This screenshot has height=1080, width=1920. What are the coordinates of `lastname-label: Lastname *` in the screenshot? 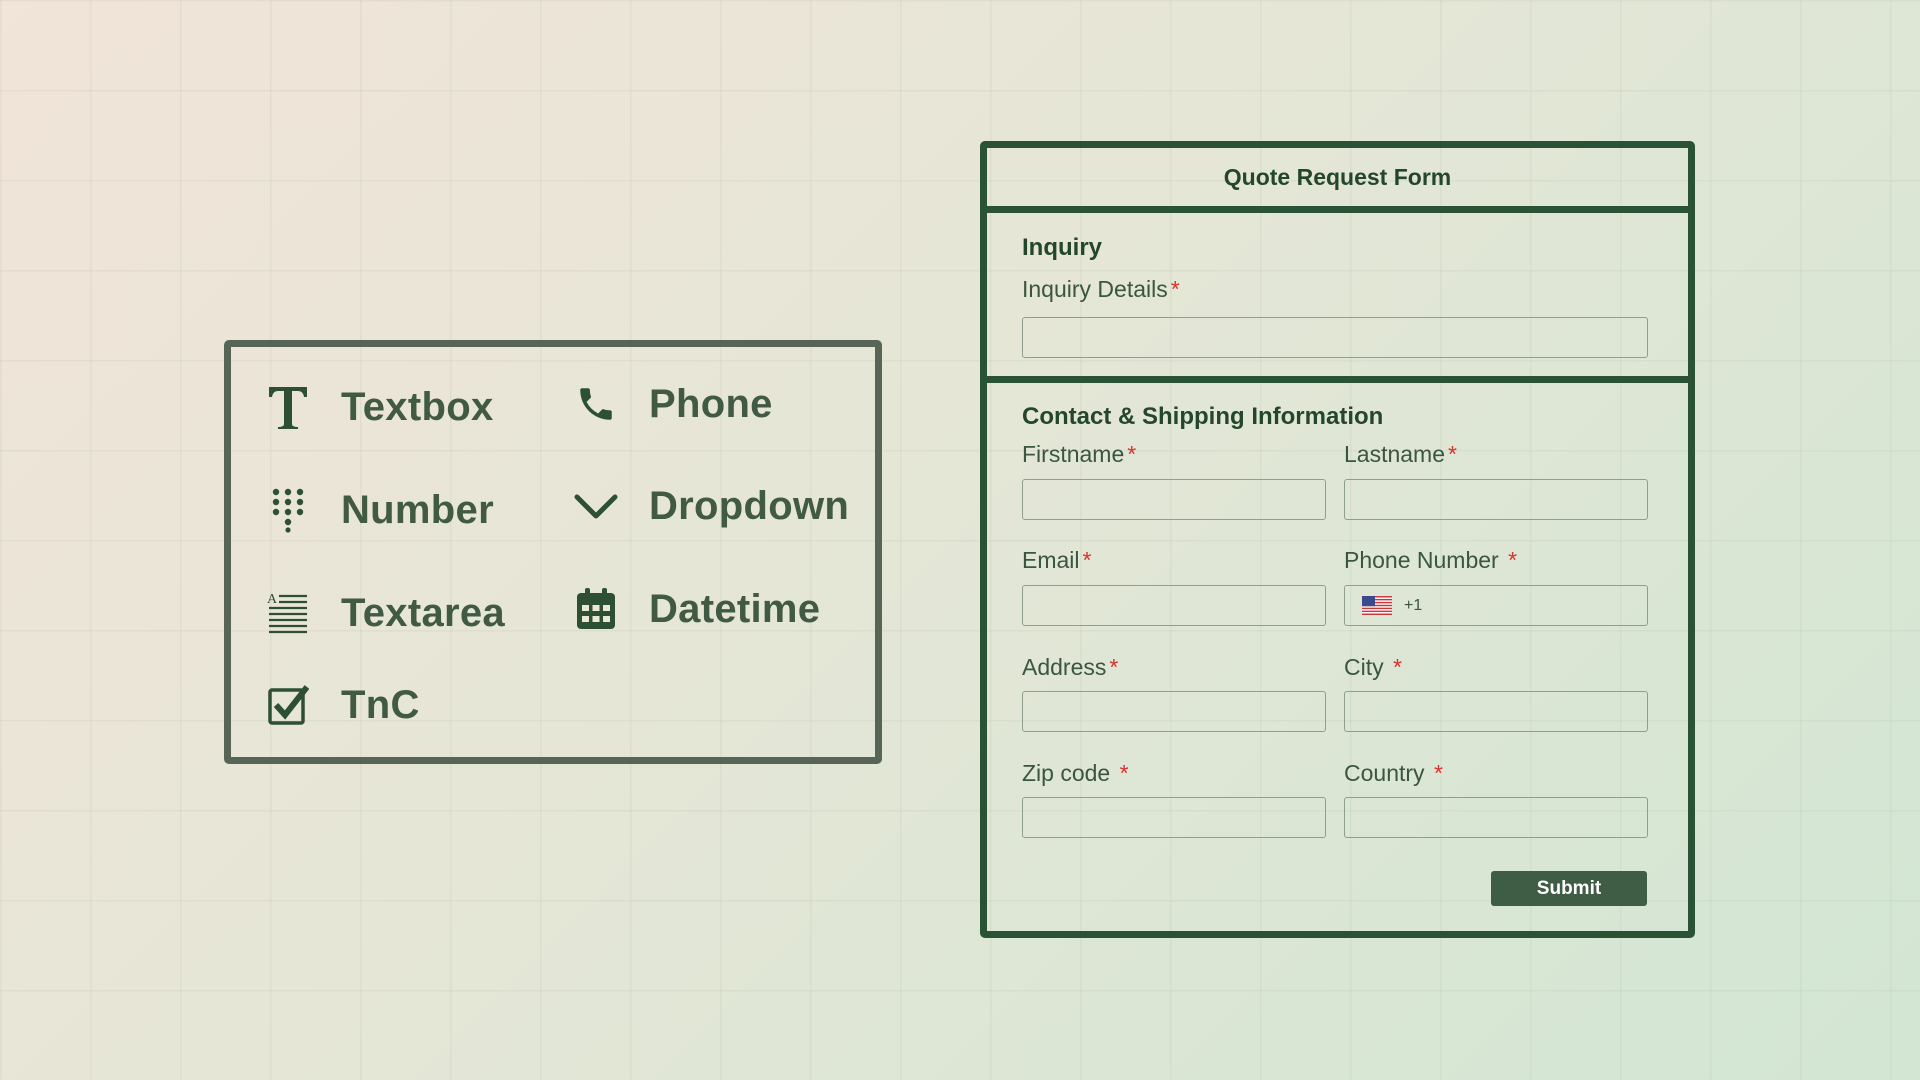 It's located at (1400, 454).